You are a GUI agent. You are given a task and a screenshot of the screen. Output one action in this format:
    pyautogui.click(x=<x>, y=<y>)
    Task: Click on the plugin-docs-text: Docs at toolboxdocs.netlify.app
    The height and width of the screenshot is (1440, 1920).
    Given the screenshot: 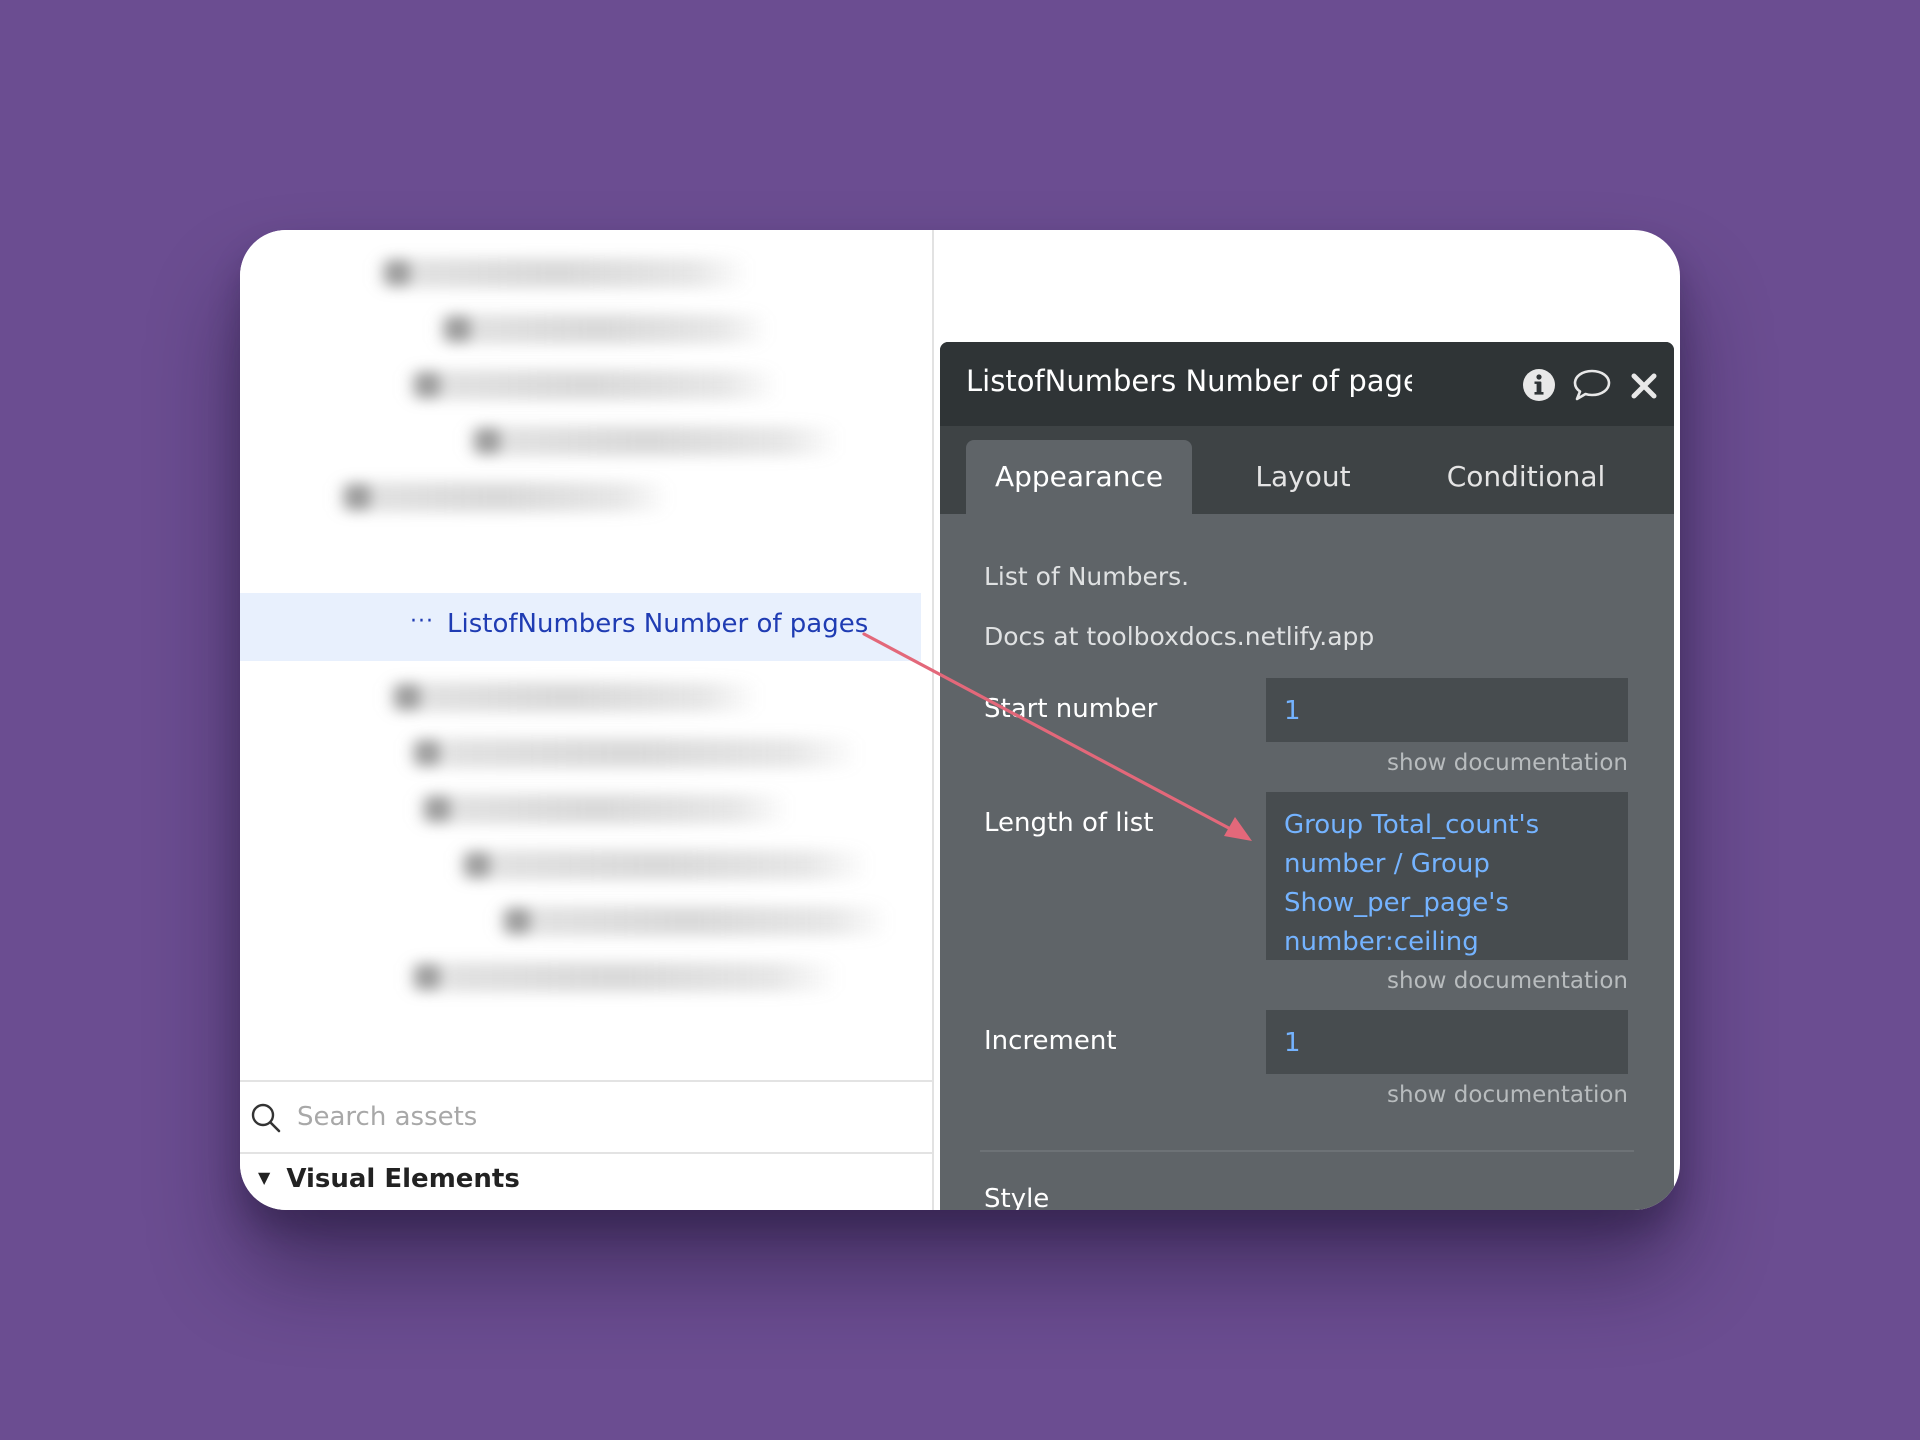 What is the action you would take?
    pyautogui.click(x=1179, y=636)
    